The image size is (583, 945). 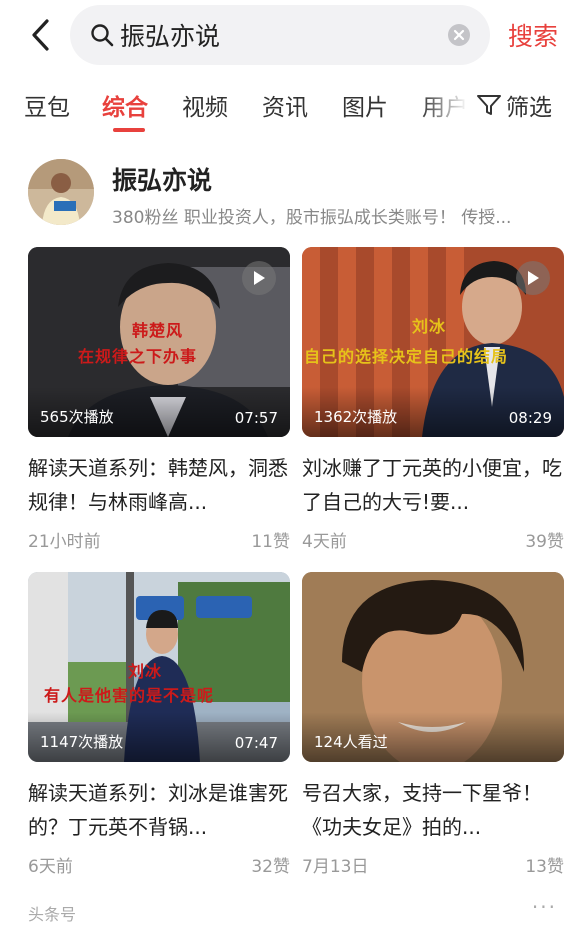 What do you see at coordinates (406, 356) in the screenshot?
I see `video-caption-line: 自己的选择决定自己的结局` at bounding box center [406, 356].